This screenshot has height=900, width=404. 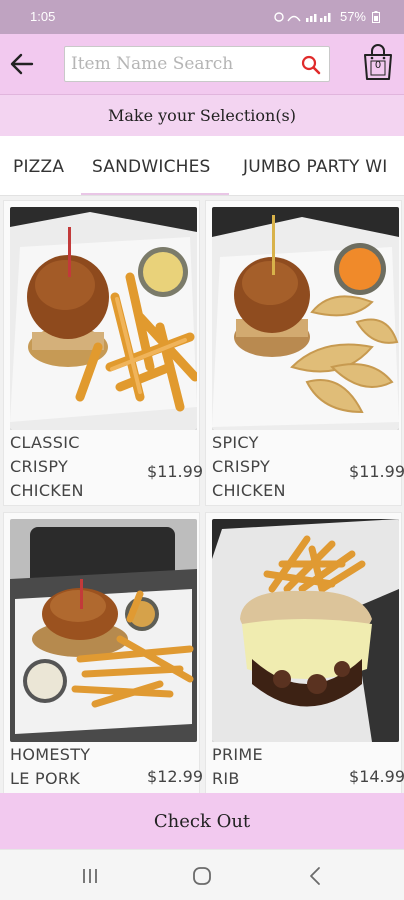 What do you see at coordinates (43, 16) in the screenshot?
I see `status-time: 1:05` at bounding box center [43, 16].